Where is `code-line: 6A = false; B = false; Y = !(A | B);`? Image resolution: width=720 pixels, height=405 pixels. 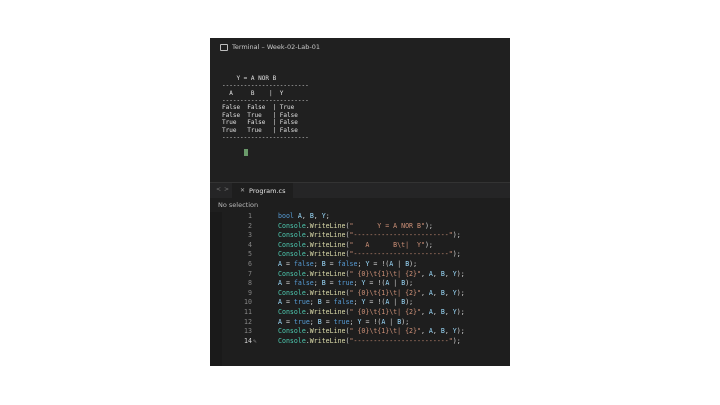 code-line: 6A = false; B = false; Y = !(A | B); is located at coordinates (366, 265).